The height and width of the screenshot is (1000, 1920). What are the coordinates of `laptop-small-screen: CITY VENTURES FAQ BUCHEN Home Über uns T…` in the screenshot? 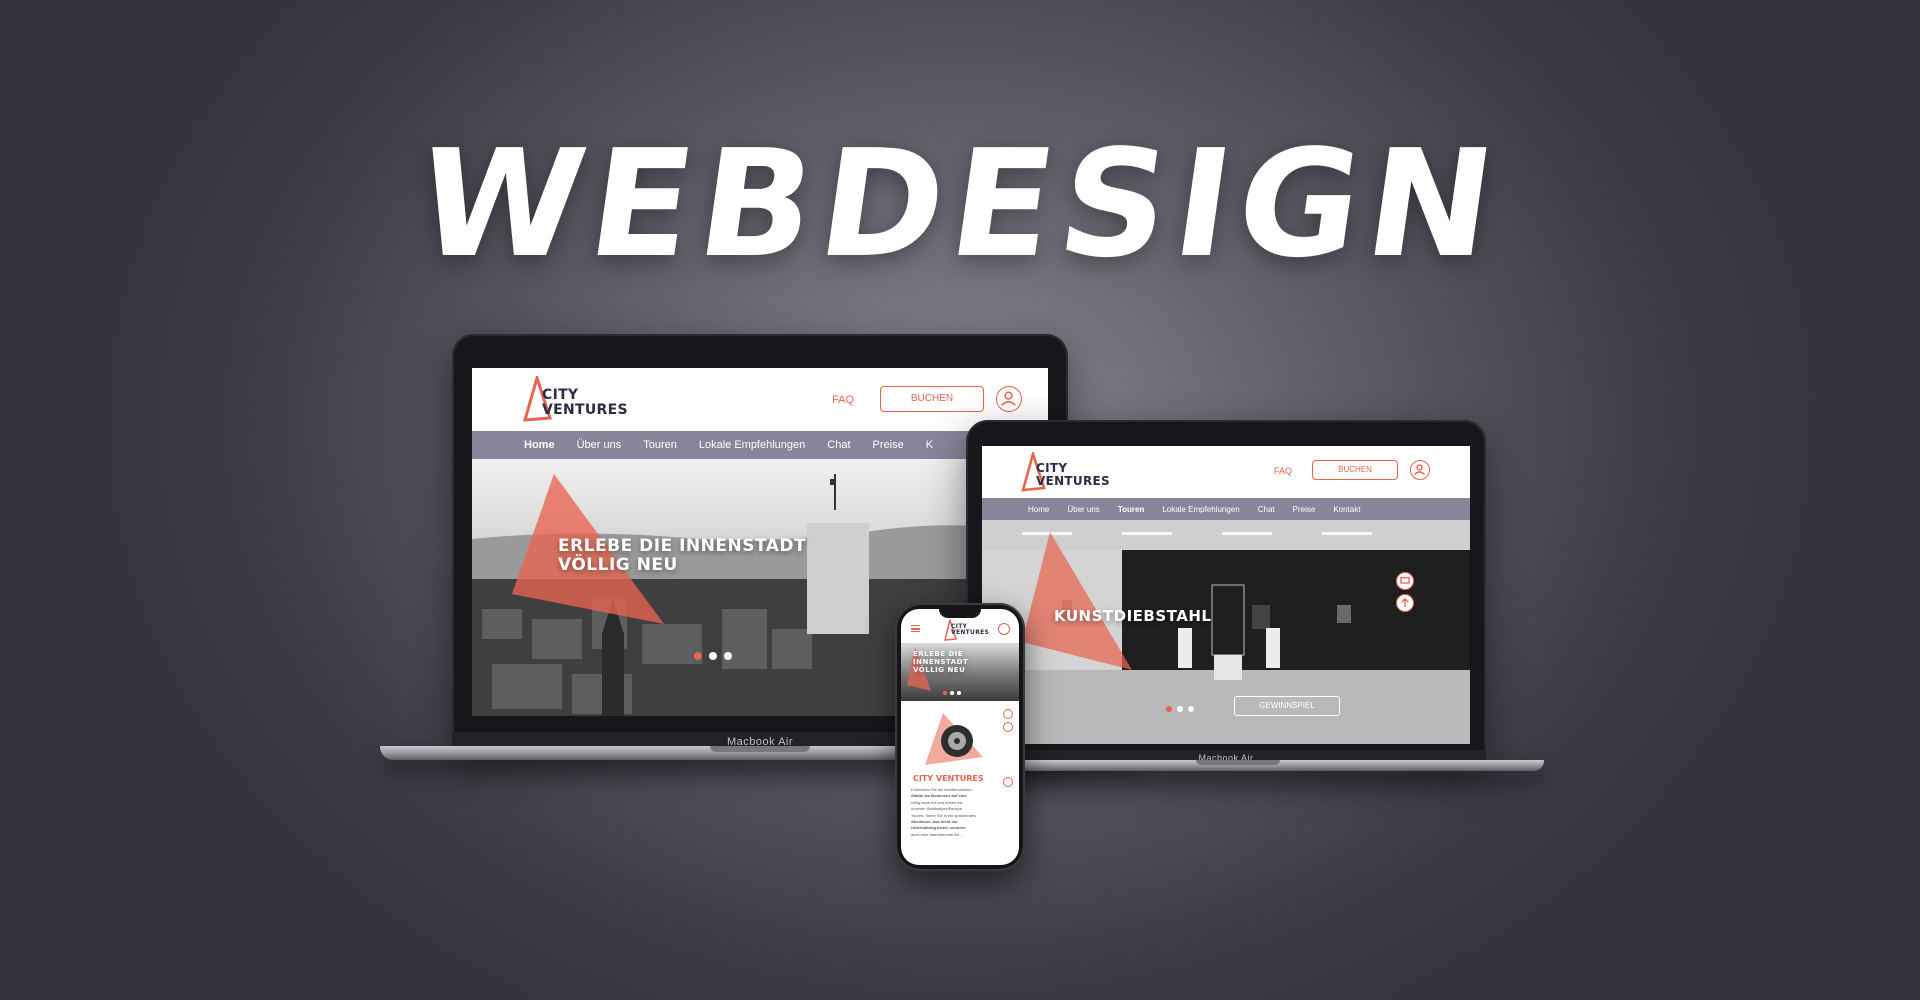 It's located at (1226, 595).